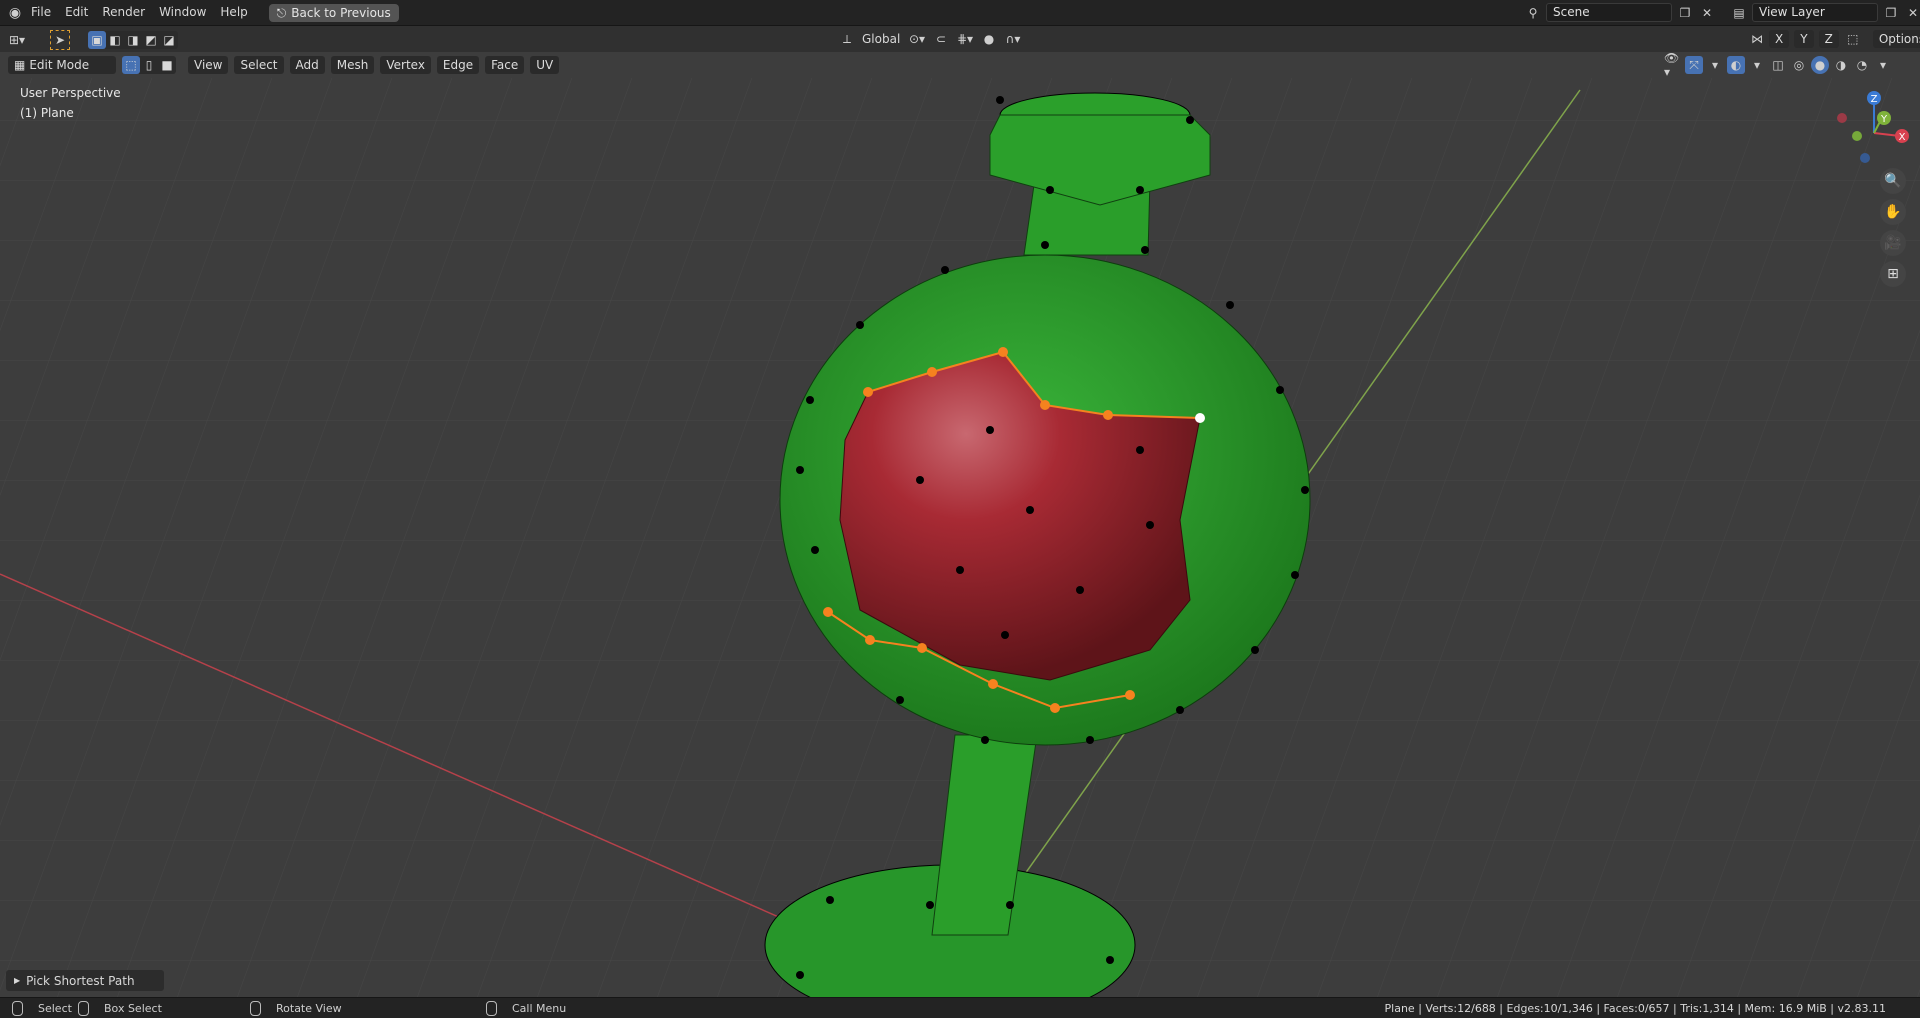 The height and width of the screenshot is (1018, 1920). What do you see at coordinates (1694, 65) in the screenshot?
I see `gizmo-toggle-icon: ⤧` at bounding box center [1694, 65].